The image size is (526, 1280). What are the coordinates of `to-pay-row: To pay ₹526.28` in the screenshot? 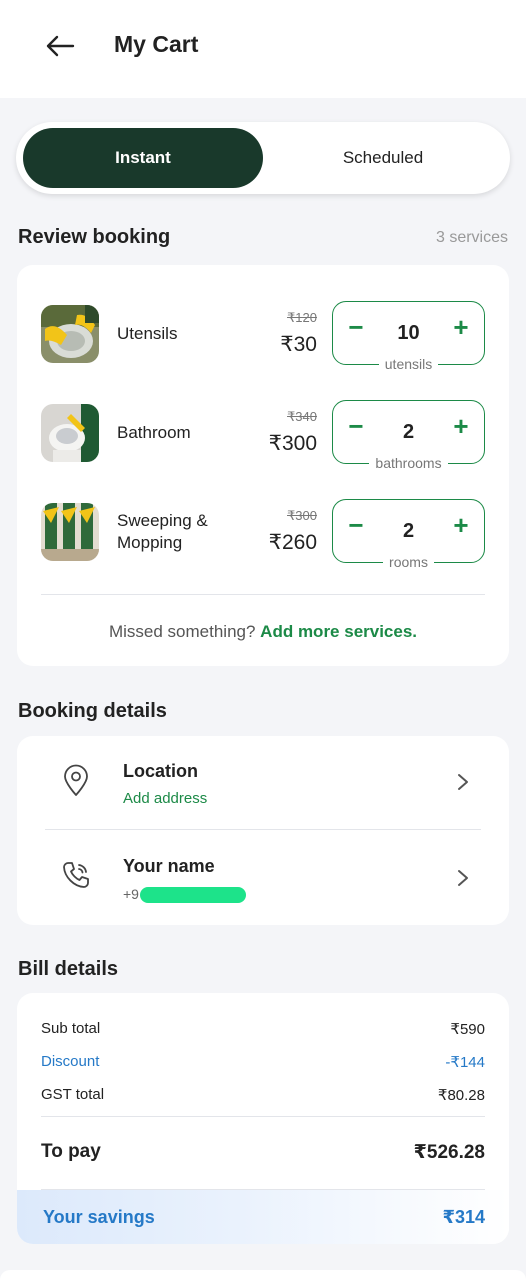 It's located at (263, 1152).